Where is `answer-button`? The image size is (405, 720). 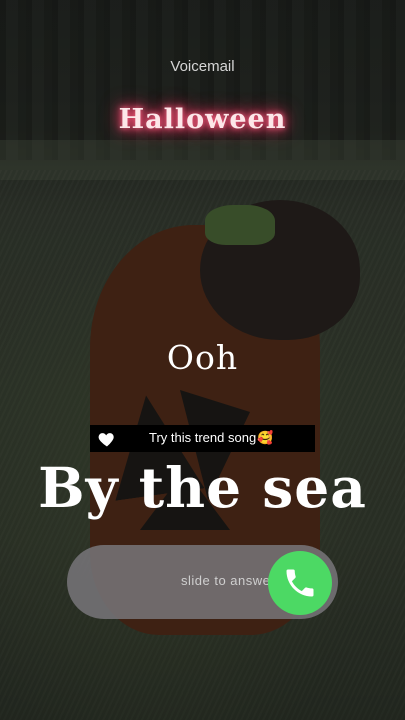 answer-button is located at coordinates (300, 583).